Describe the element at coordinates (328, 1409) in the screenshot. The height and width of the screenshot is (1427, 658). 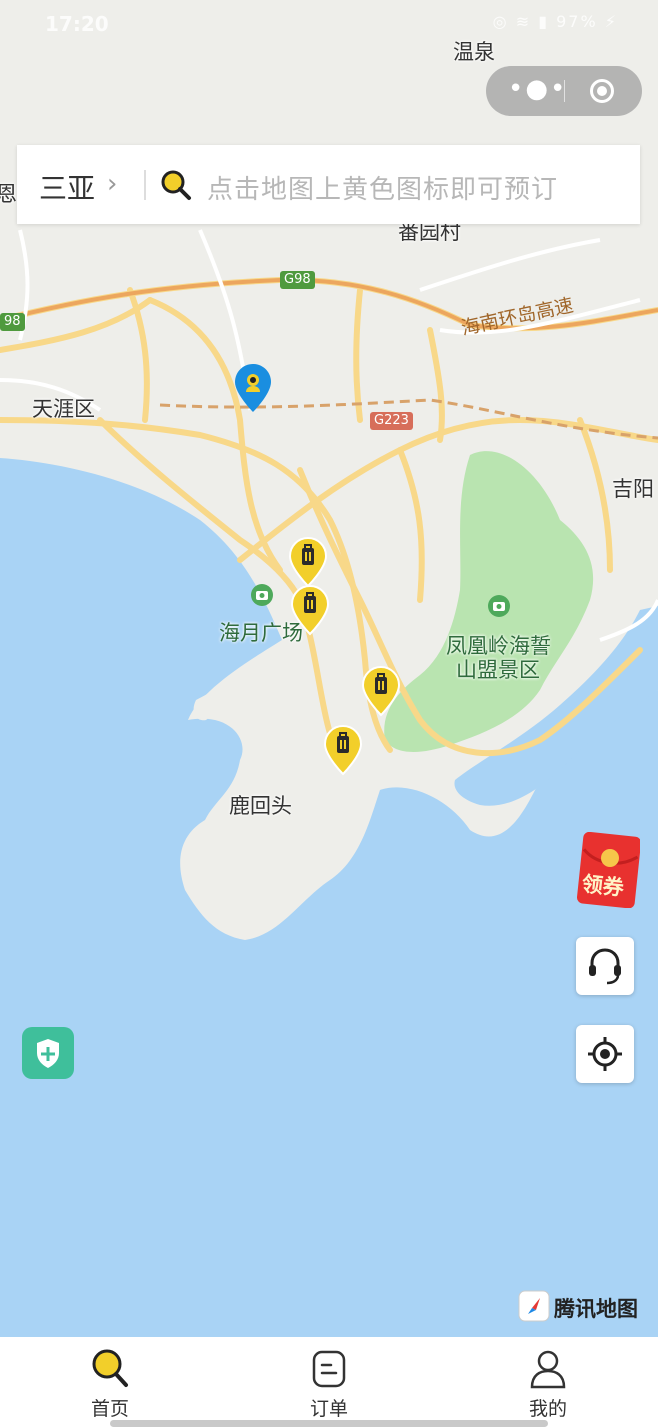
I see `tab-orders-label: 订单` at that location.